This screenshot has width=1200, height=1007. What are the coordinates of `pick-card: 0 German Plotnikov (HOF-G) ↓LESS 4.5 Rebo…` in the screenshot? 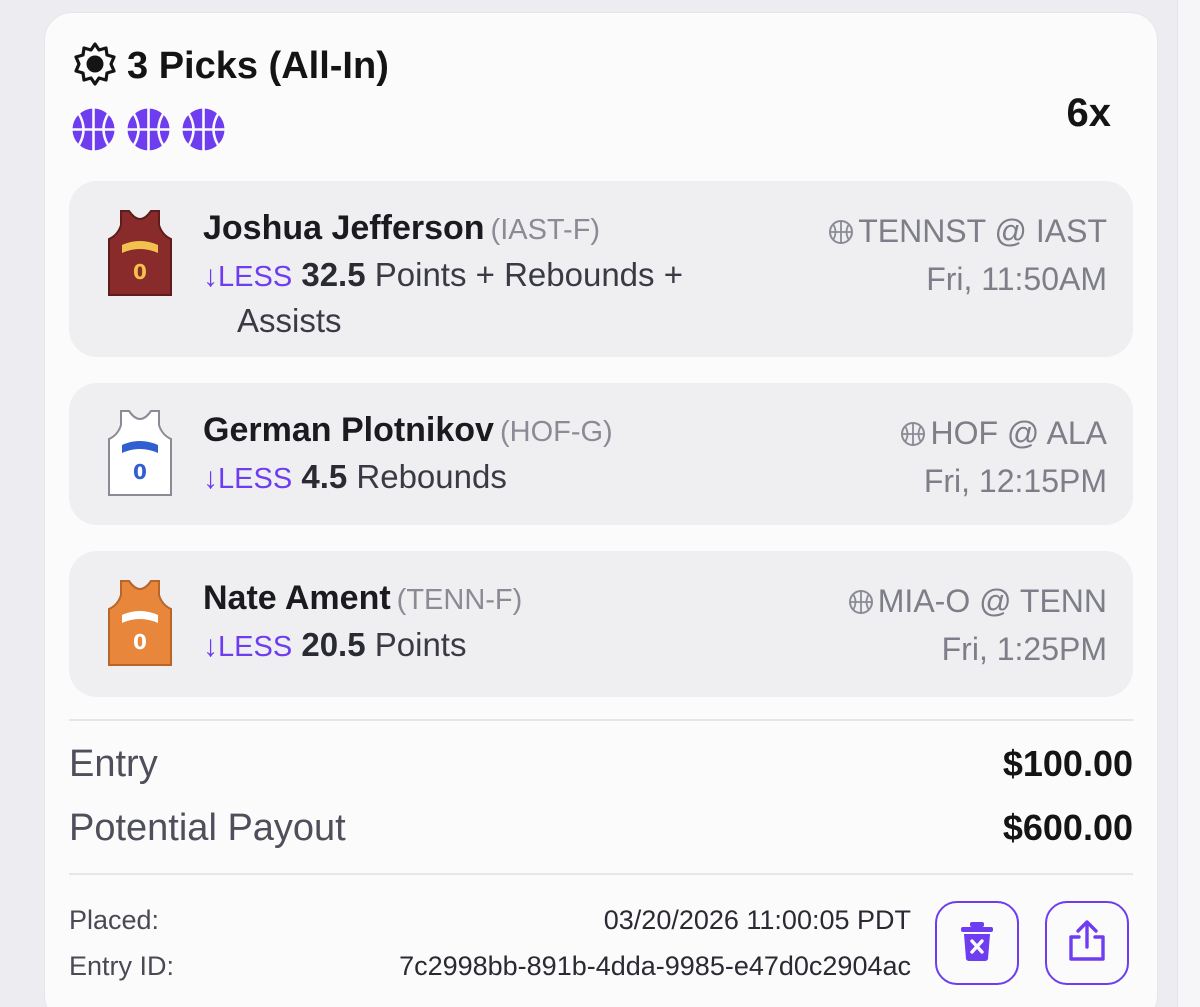 It's located at (601, 454).